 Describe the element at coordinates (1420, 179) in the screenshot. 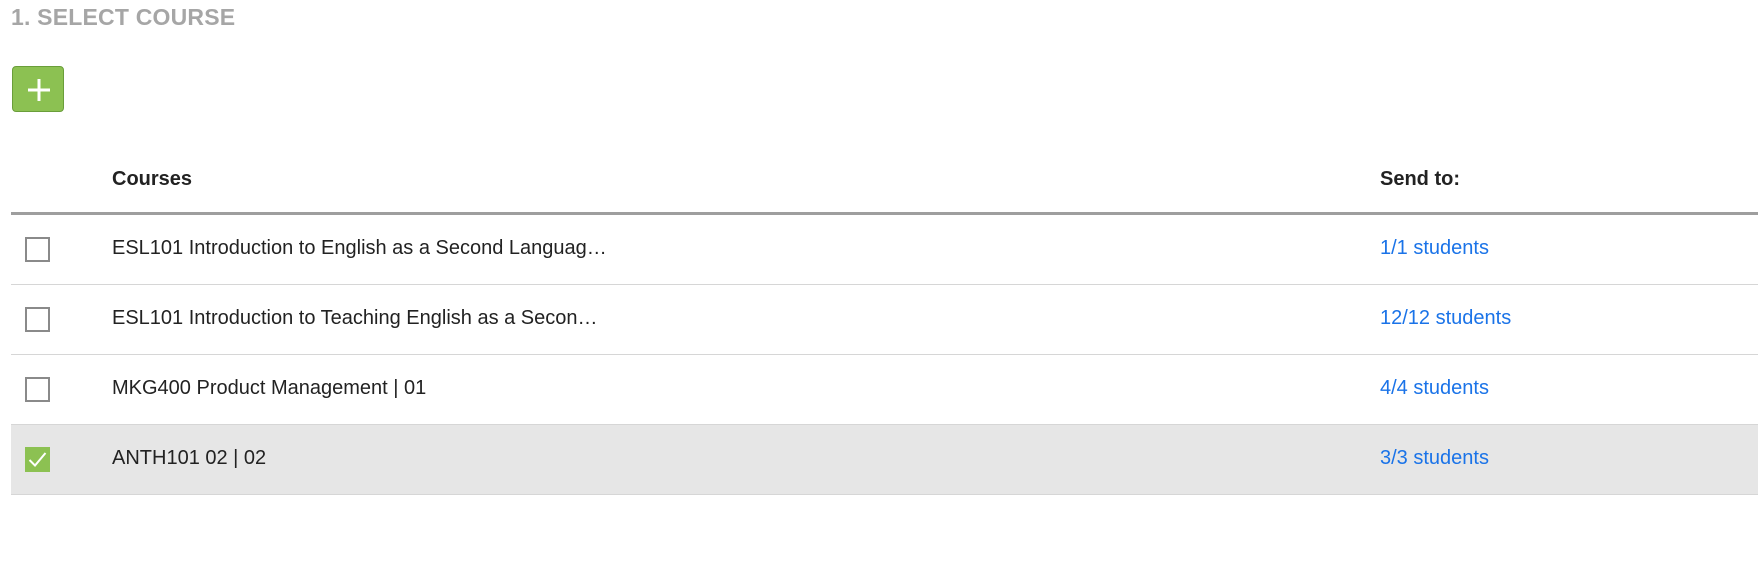

I see `send-to-column-header: Send to:` at that location.